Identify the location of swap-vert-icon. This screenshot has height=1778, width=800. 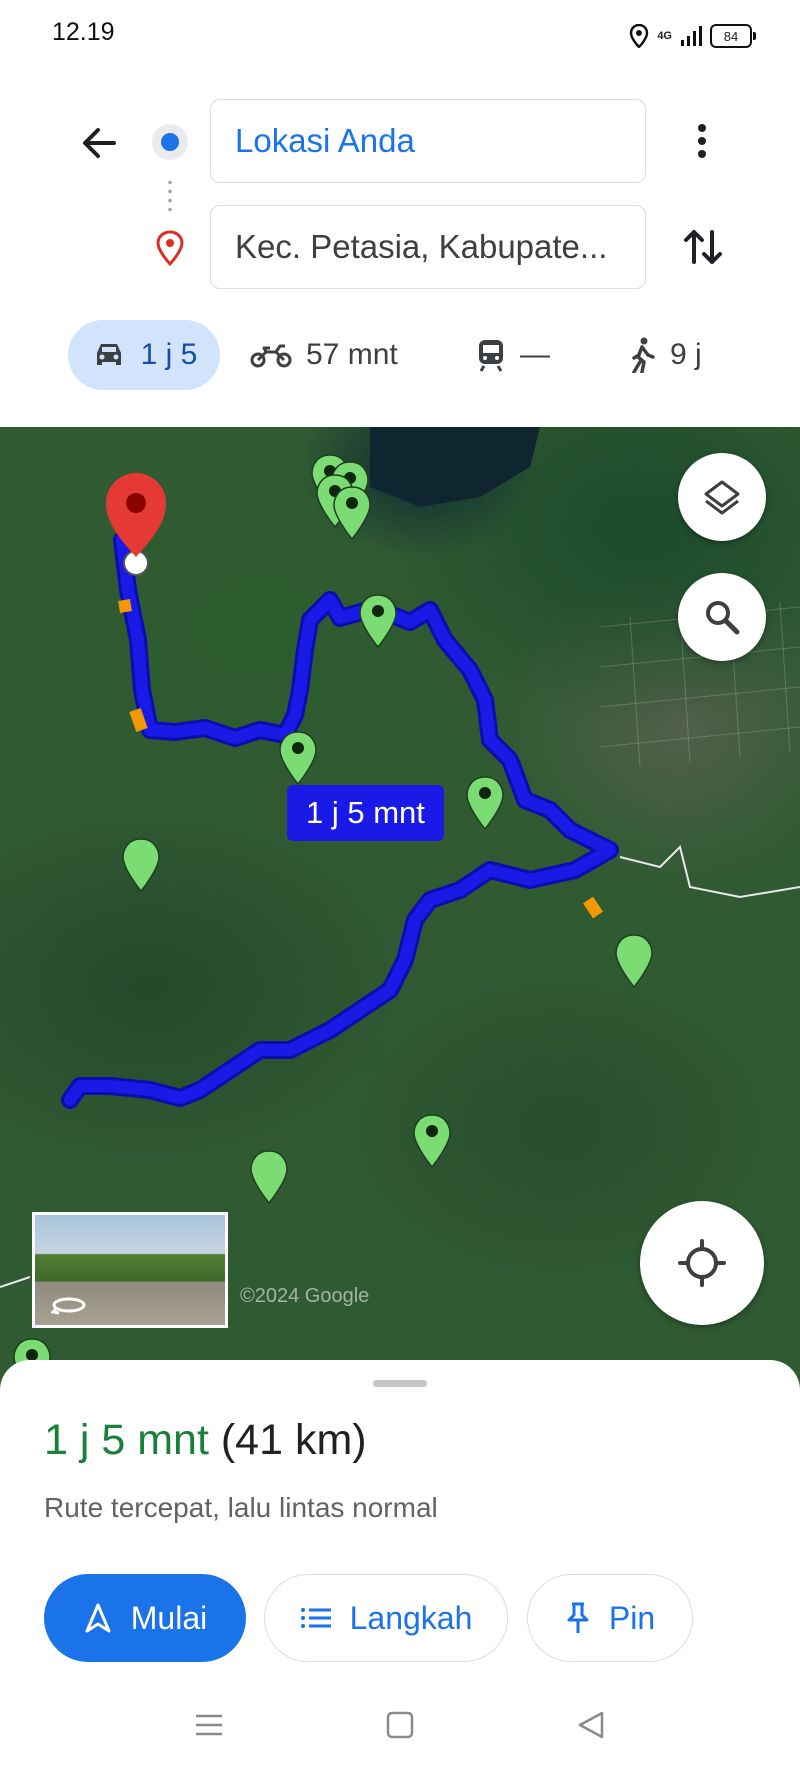
(703, 247).